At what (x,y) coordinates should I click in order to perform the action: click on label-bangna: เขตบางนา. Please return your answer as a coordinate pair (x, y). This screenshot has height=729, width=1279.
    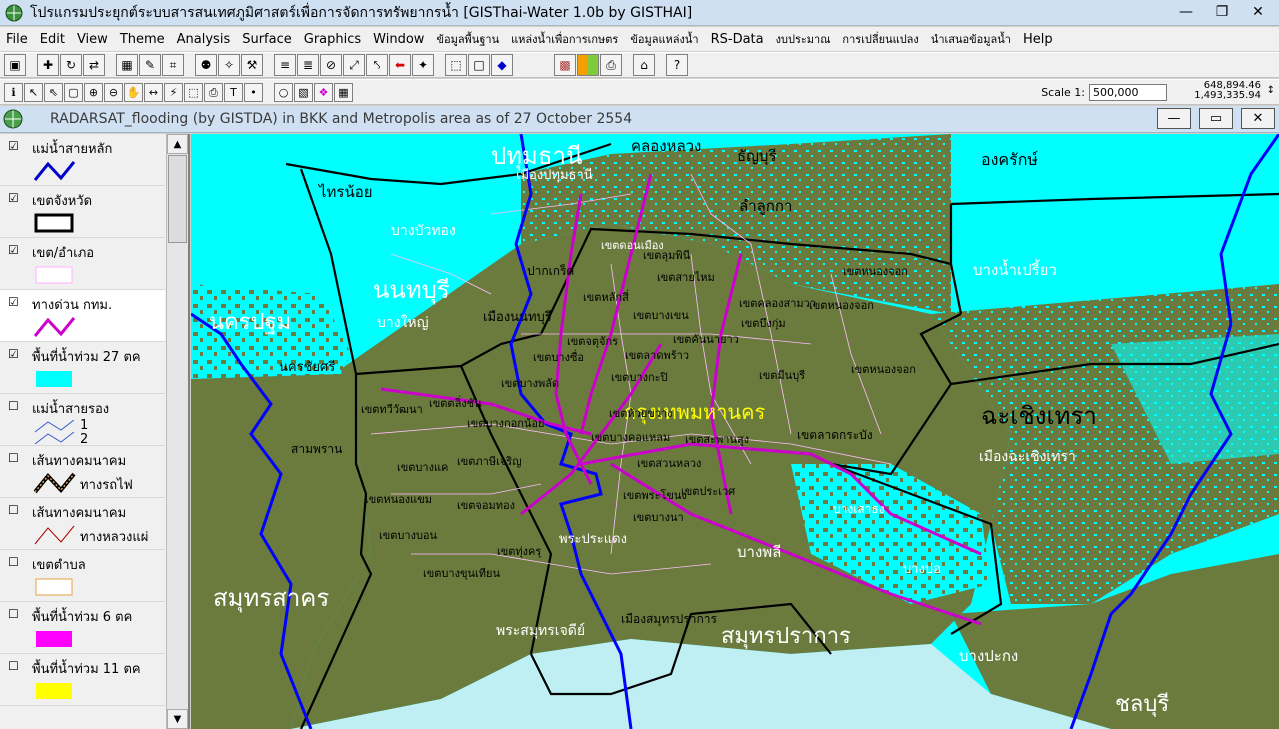
    Looking at the image, I should click on (658, 517).